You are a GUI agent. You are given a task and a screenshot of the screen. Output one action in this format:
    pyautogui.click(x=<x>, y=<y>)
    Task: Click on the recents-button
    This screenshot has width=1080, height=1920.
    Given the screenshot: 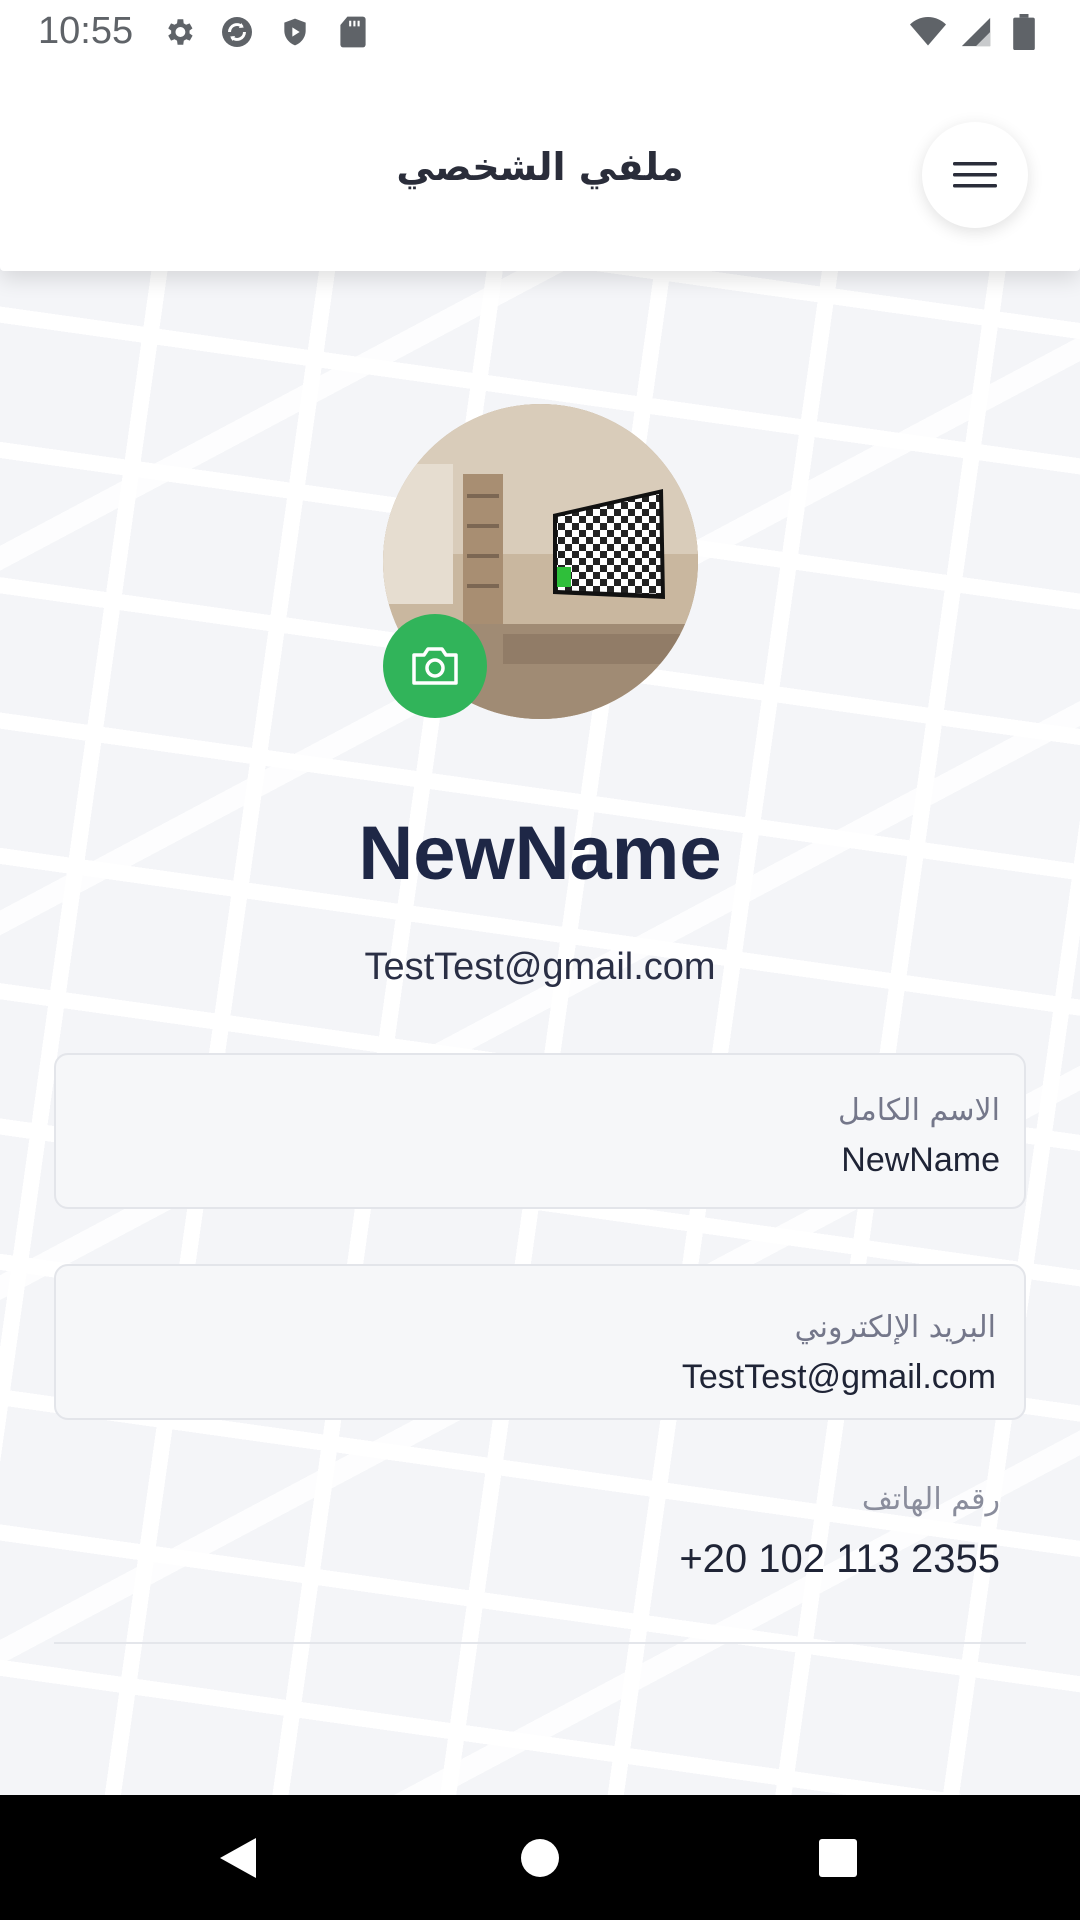 What is the action you would take?
    pyautogui.click(x=838, y=1857)
    